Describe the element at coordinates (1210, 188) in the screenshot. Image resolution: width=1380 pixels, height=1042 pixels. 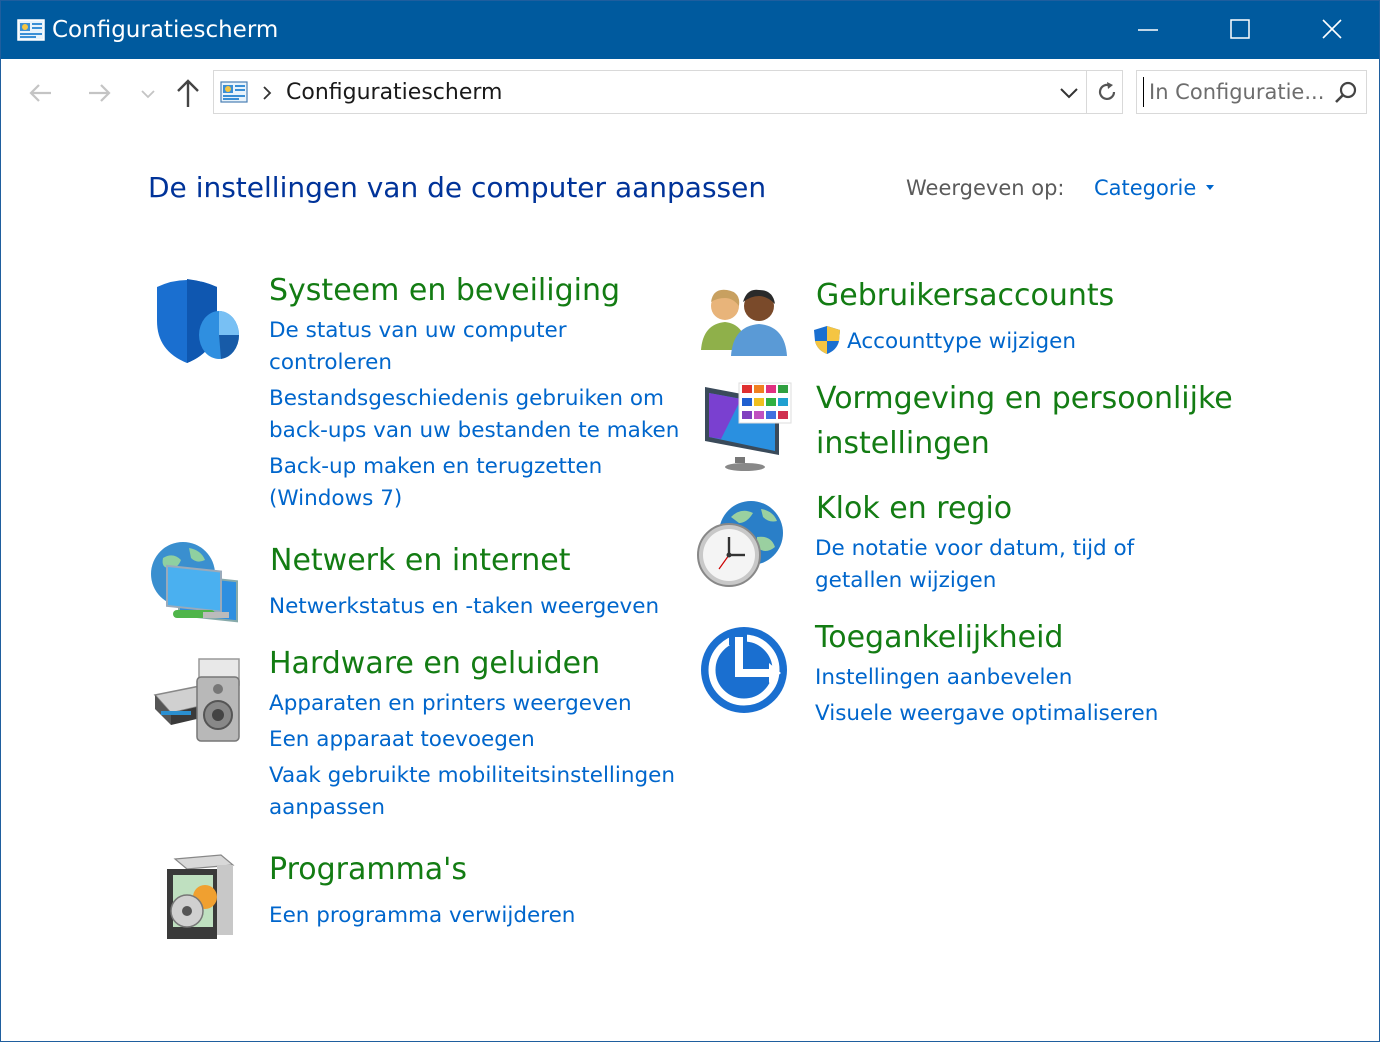
I see `caret-down-icon` at that location.